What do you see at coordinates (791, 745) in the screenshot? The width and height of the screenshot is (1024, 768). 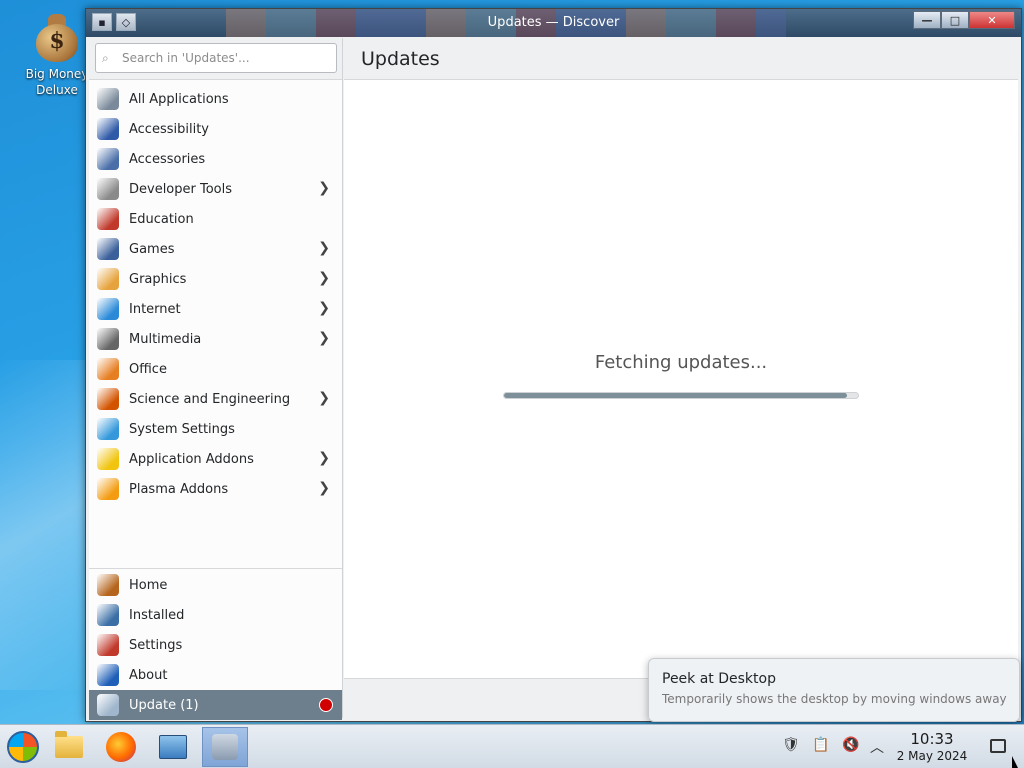 I see `updates-tray-icon: 🛡` at bounding box center [791, 745].